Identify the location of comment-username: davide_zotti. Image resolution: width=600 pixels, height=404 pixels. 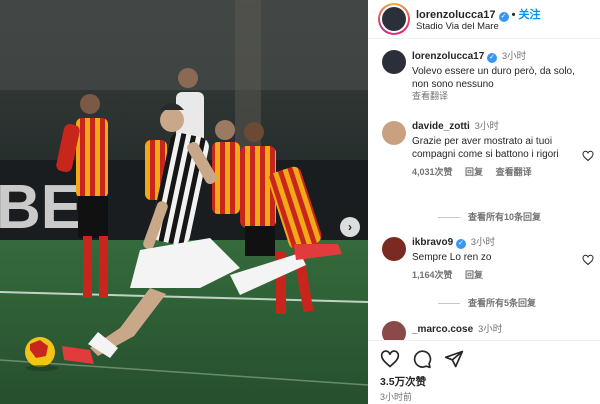
(441, 126).